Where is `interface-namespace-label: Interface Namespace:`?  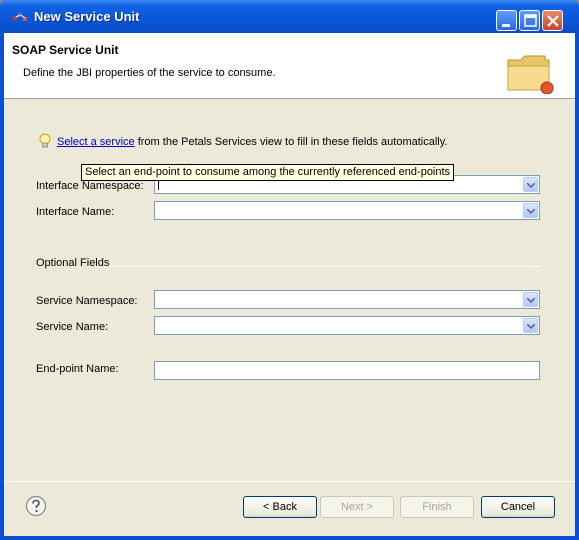 interface-namespace-label: Interface Namespace: is located at coordinates (90, 186).